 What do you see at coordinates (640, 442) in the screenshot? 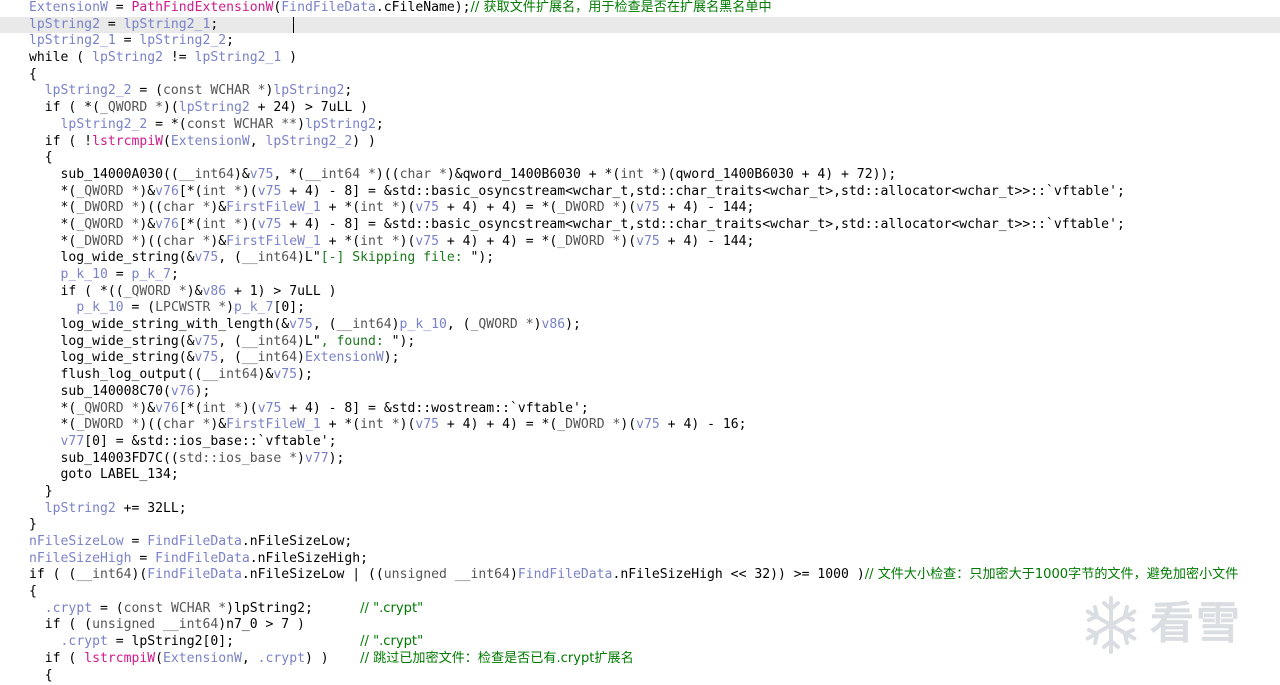
I see `code-line: v77[0] = &std::ios_base::`vftable';` at bounding box center [640, 442].